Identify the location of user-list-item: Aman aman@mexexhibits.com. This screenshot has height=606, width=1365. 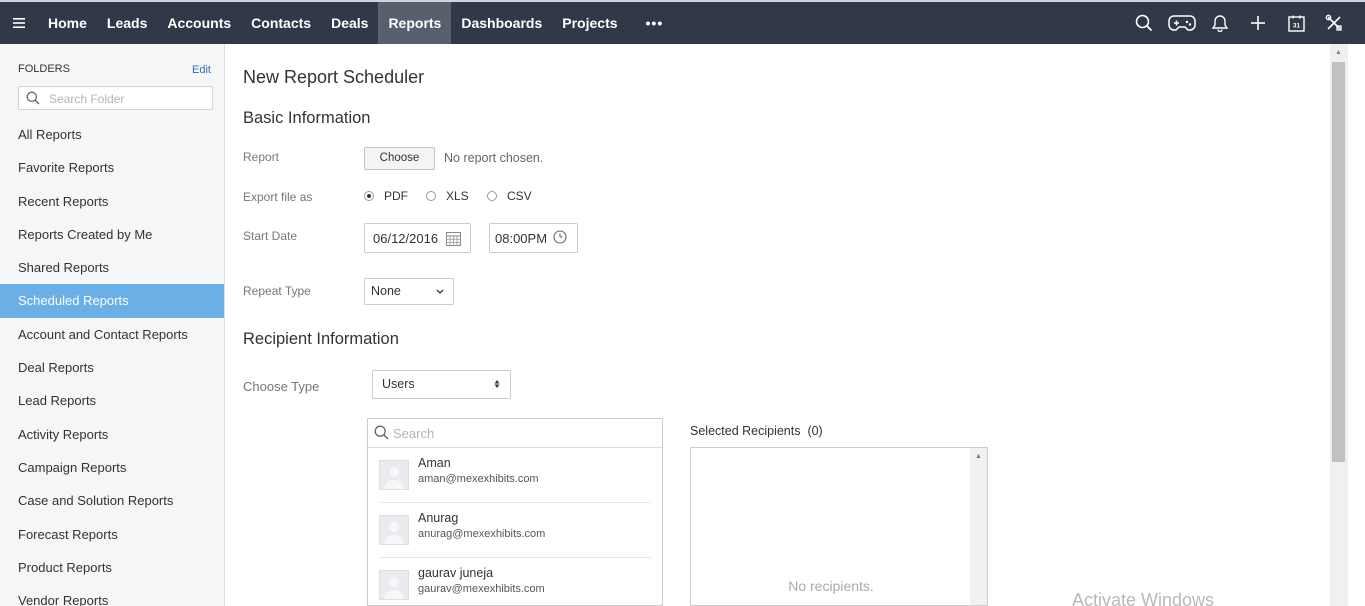
(515, 475).